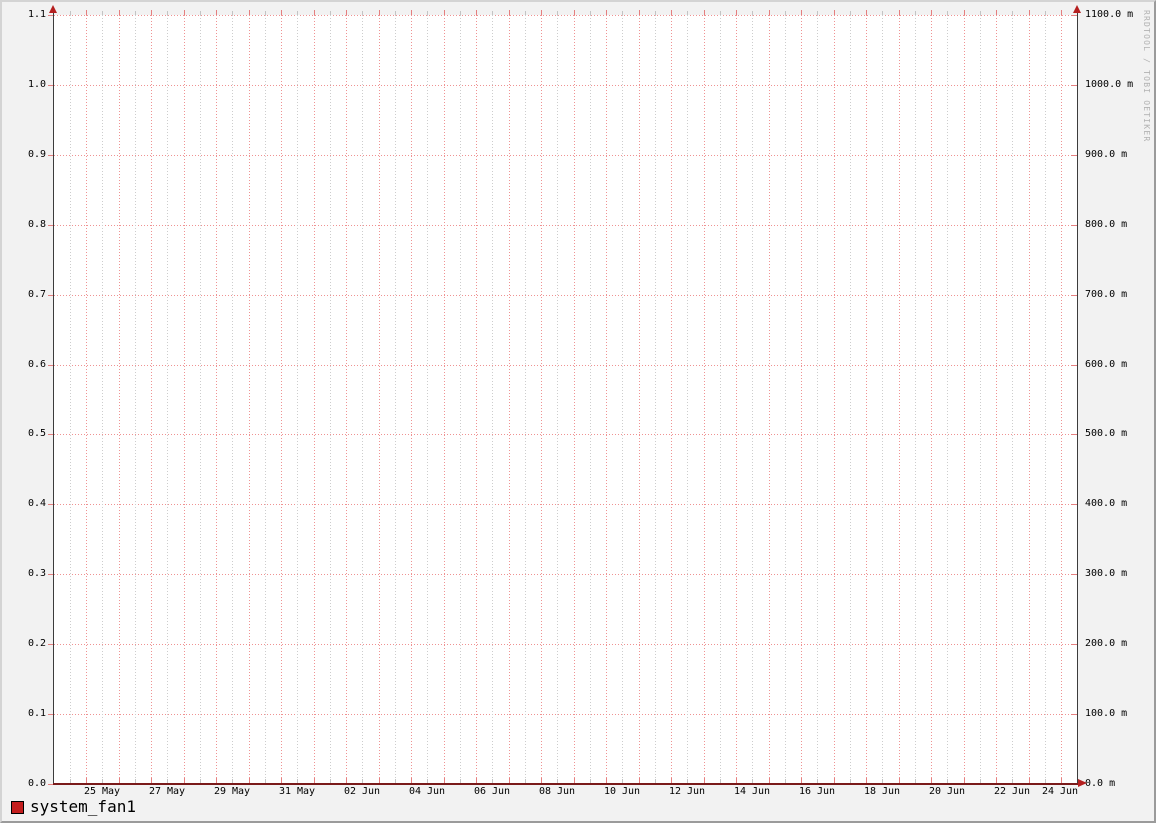 The width and height of the screenshot is (1156, 823). Describe the element at coordinates (1077, 9) in the screenshot. I see `axis-arrow-up-right` at that location.